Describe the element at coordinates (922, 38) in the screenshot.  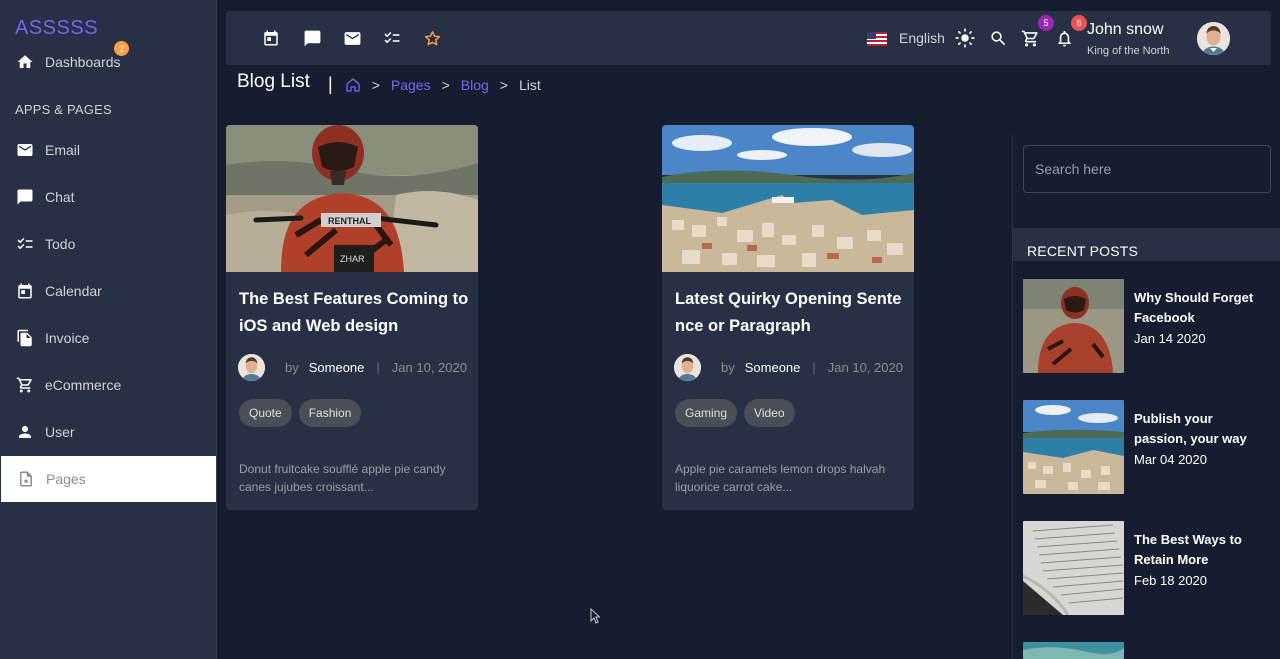
I see `language-selector: English` at that location.